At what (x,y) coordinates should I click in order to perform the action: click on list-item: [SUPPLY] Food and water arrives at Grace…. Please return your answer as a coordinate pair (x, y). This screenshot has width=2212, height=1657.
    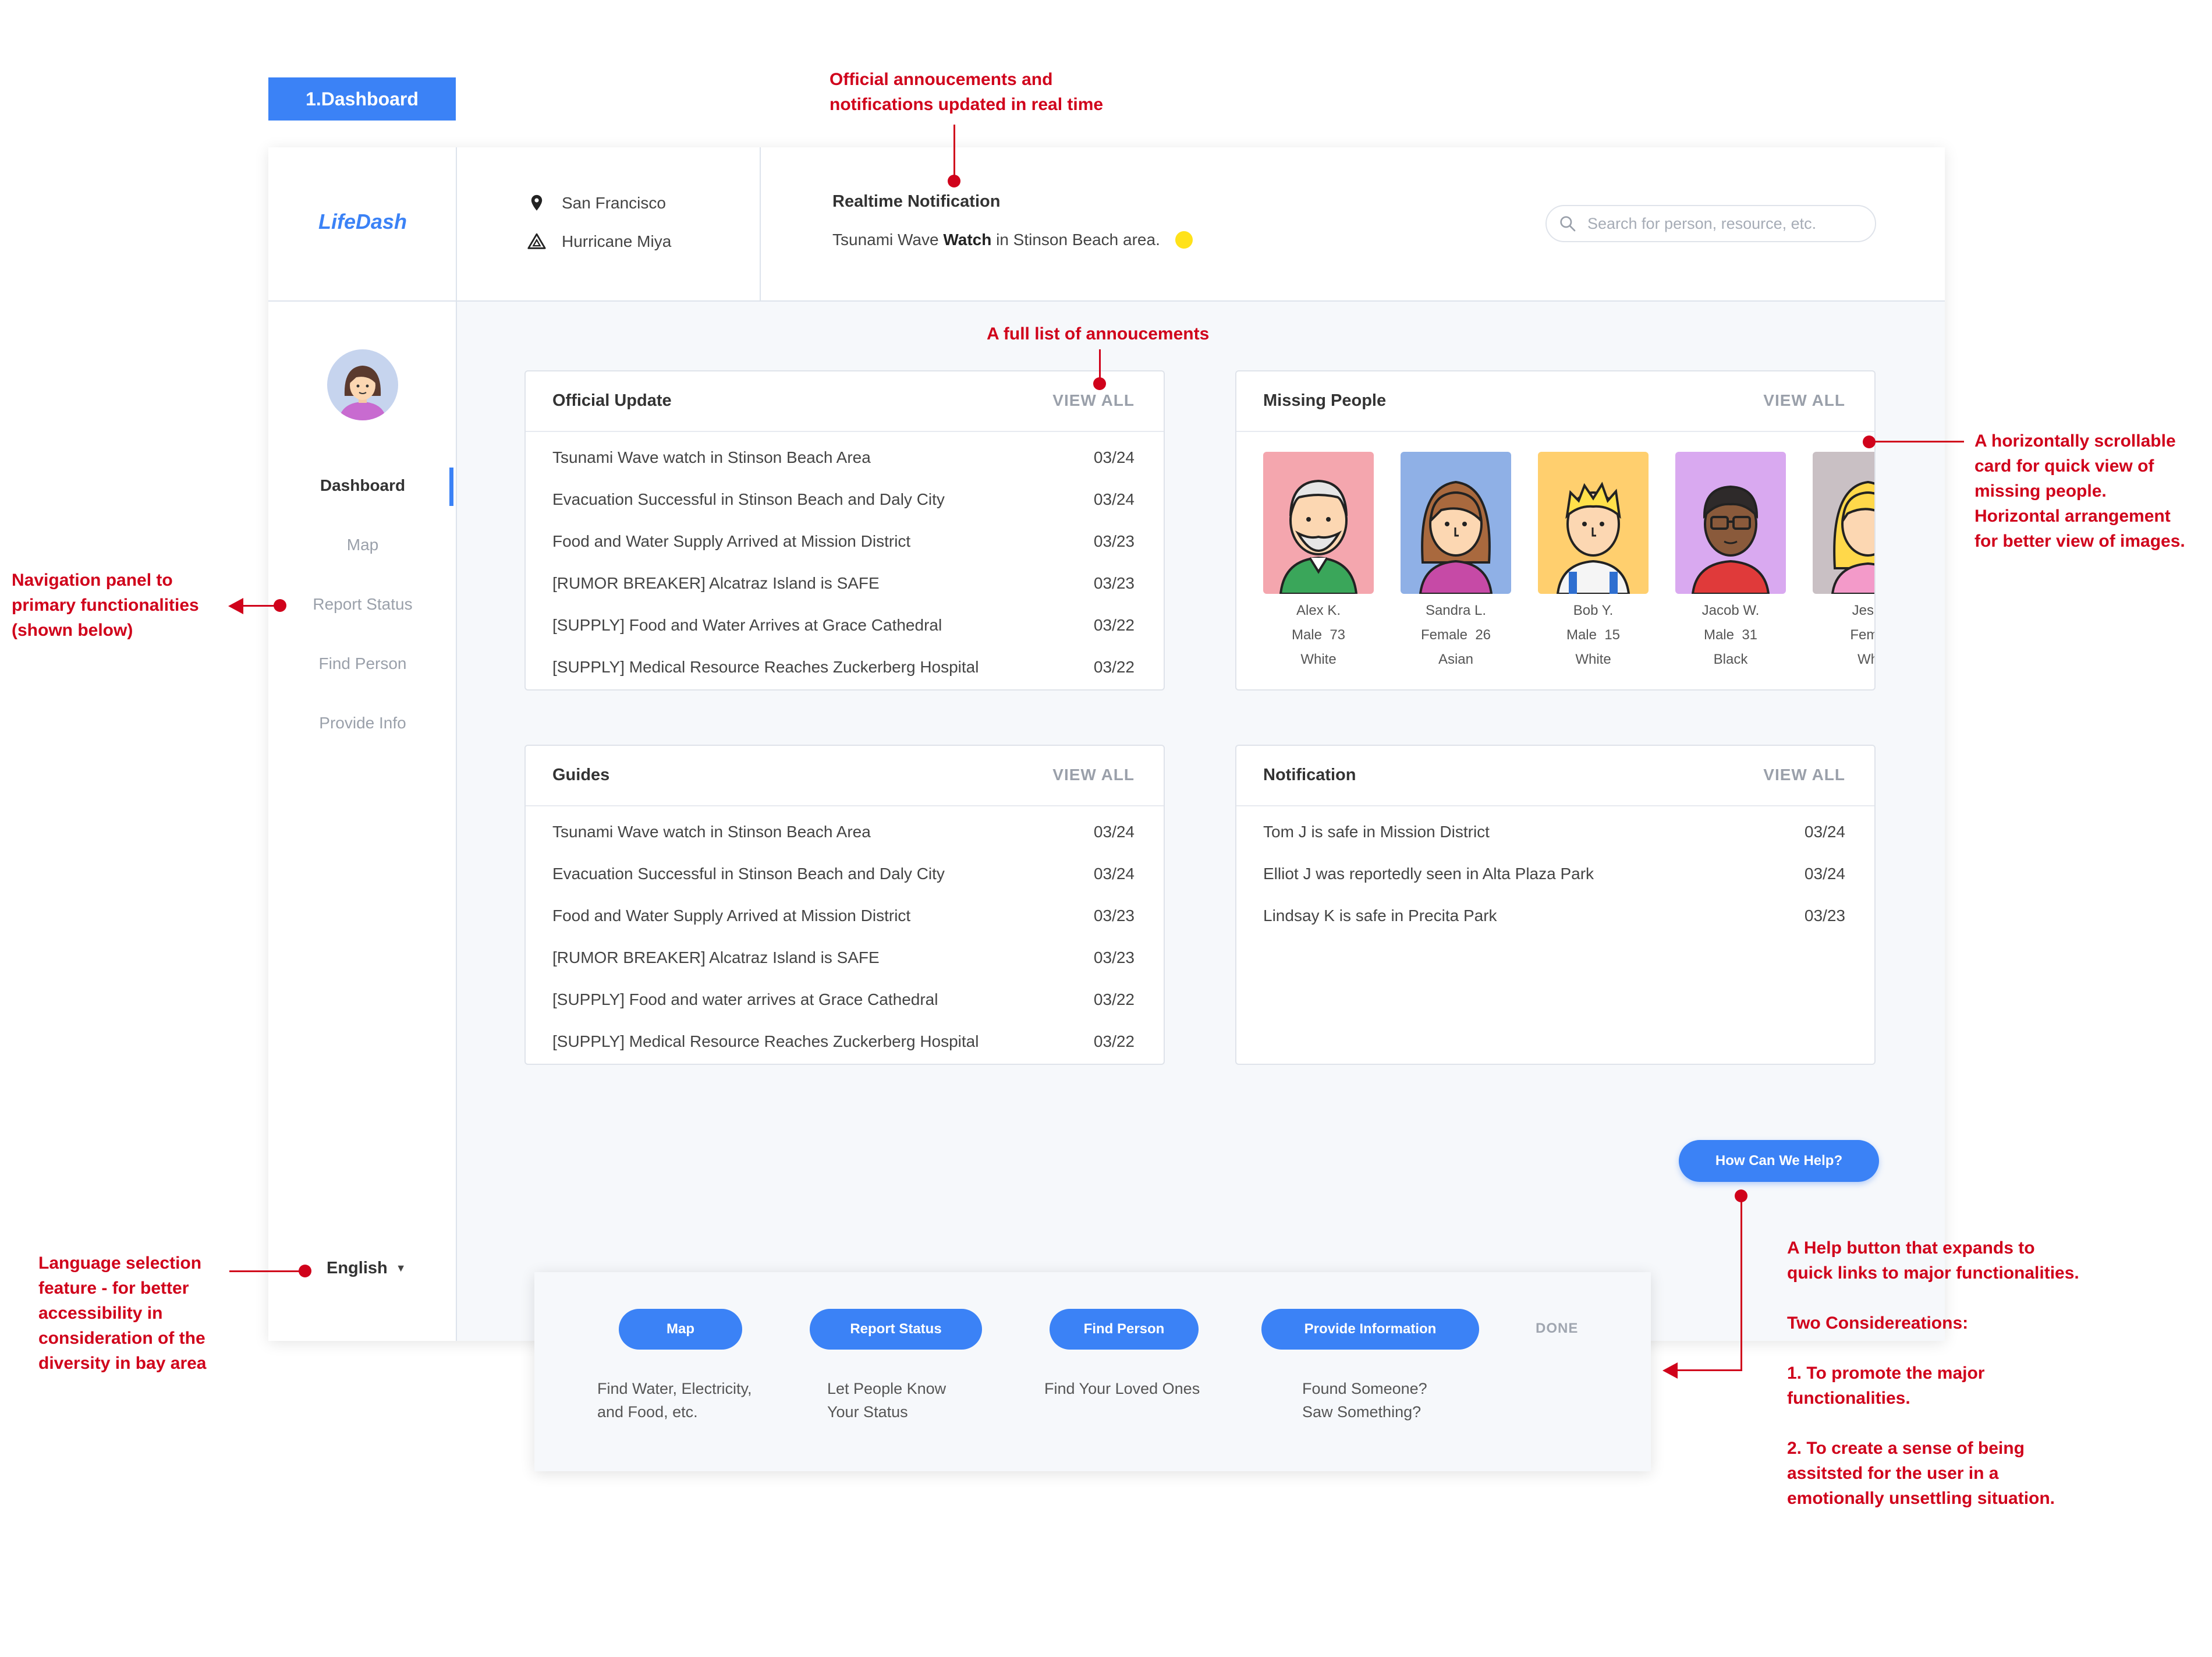
    Looking at the image, I should click on (843, 1010).